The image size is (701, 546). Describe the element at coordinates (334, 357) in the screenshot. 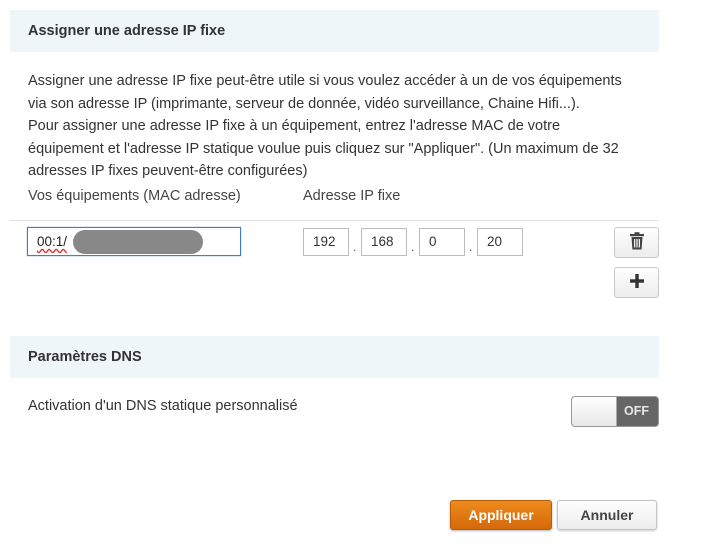

I see `dns-section-title: Paramètres DNS` at that location.